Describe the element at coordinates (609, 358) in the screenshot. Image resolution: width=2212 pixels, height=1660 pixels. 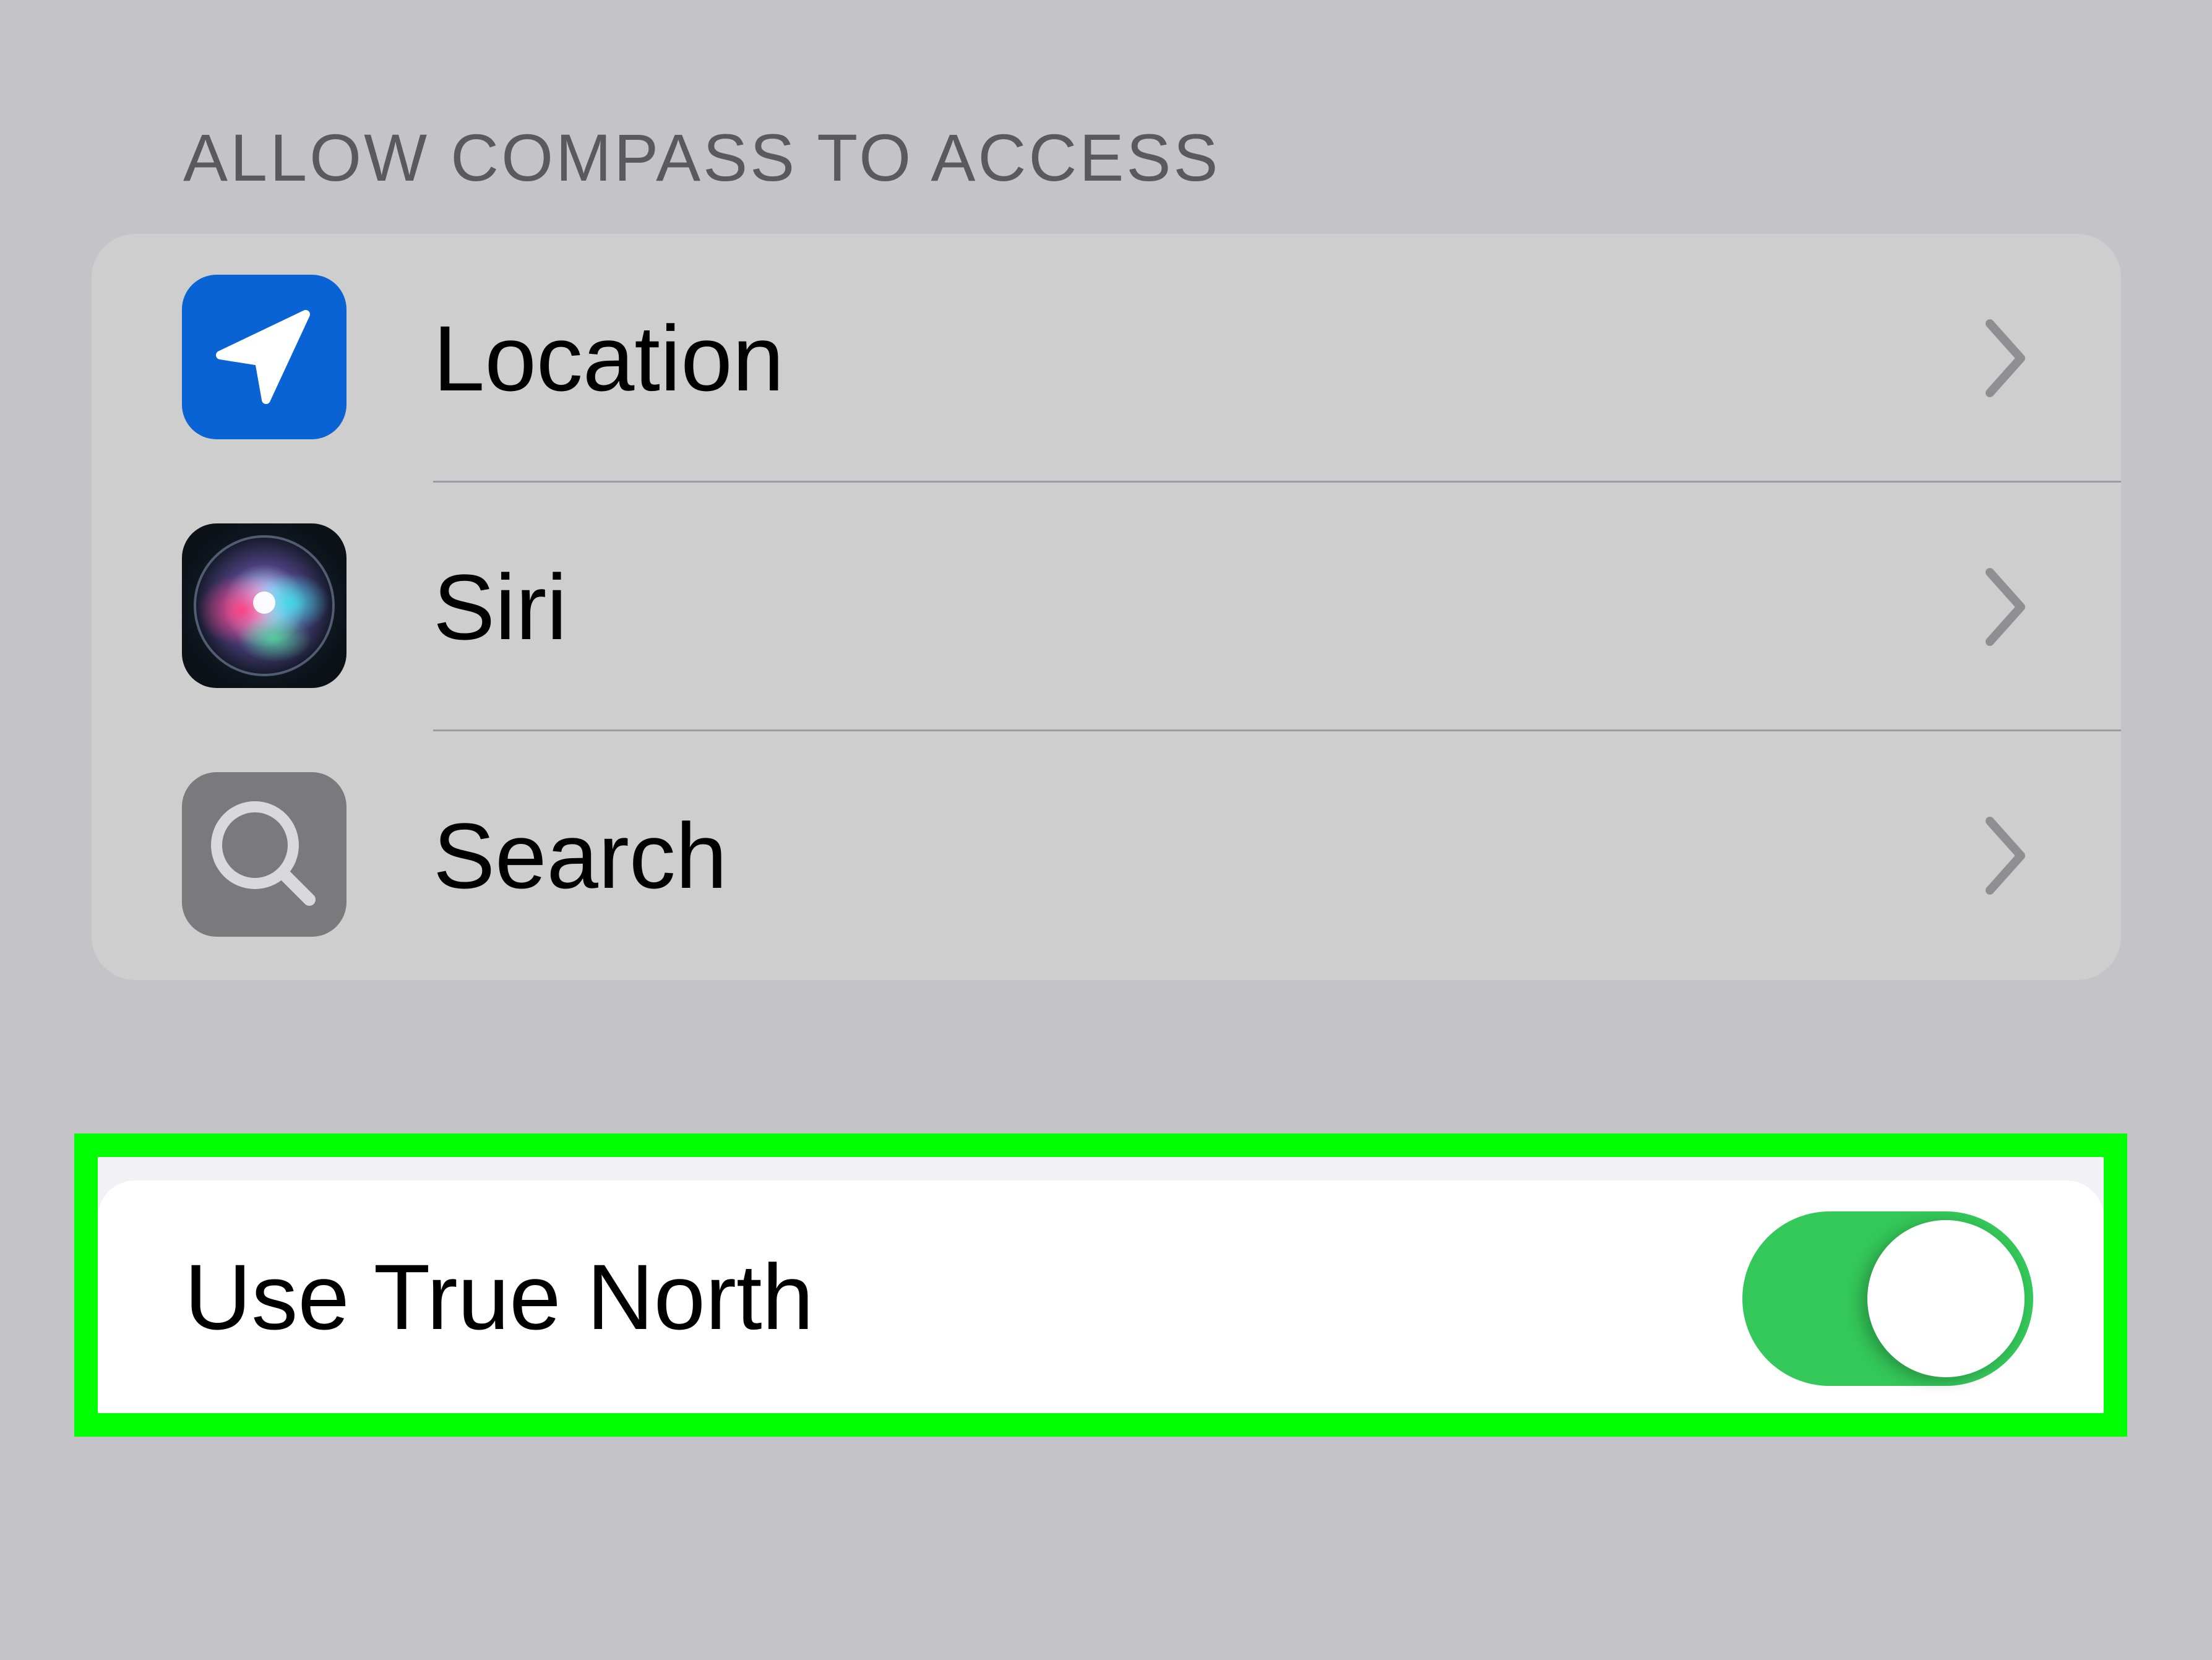
I see `settings-row-label: Location` at that location.